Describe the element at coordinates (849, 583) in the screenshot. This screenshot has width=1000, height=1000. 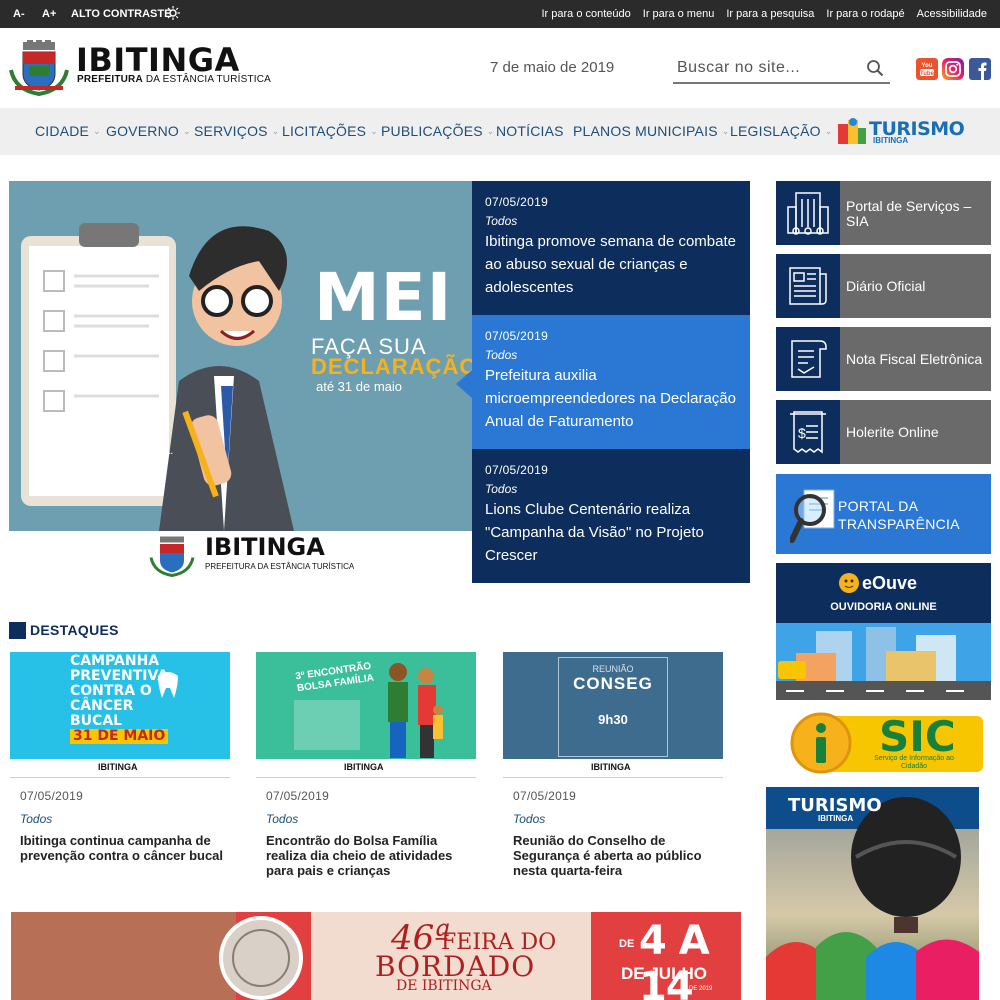
I see `mascot-icon` at that location.